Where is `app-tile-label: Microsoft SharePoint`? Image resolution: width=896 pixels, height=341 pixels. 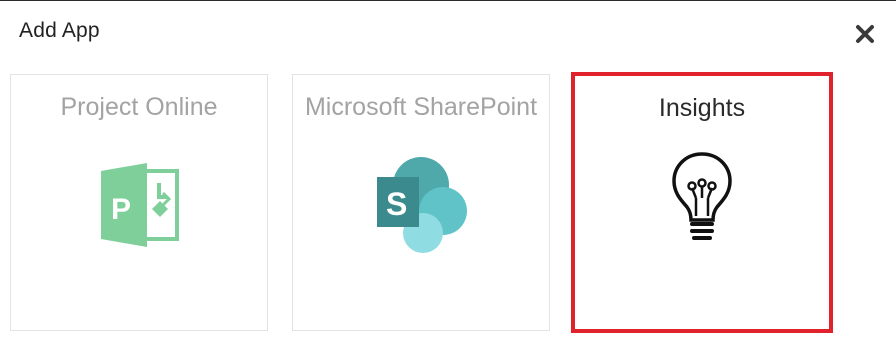
app-tile-label: Microsoft SharePoint is located at coordinates (421, 107).